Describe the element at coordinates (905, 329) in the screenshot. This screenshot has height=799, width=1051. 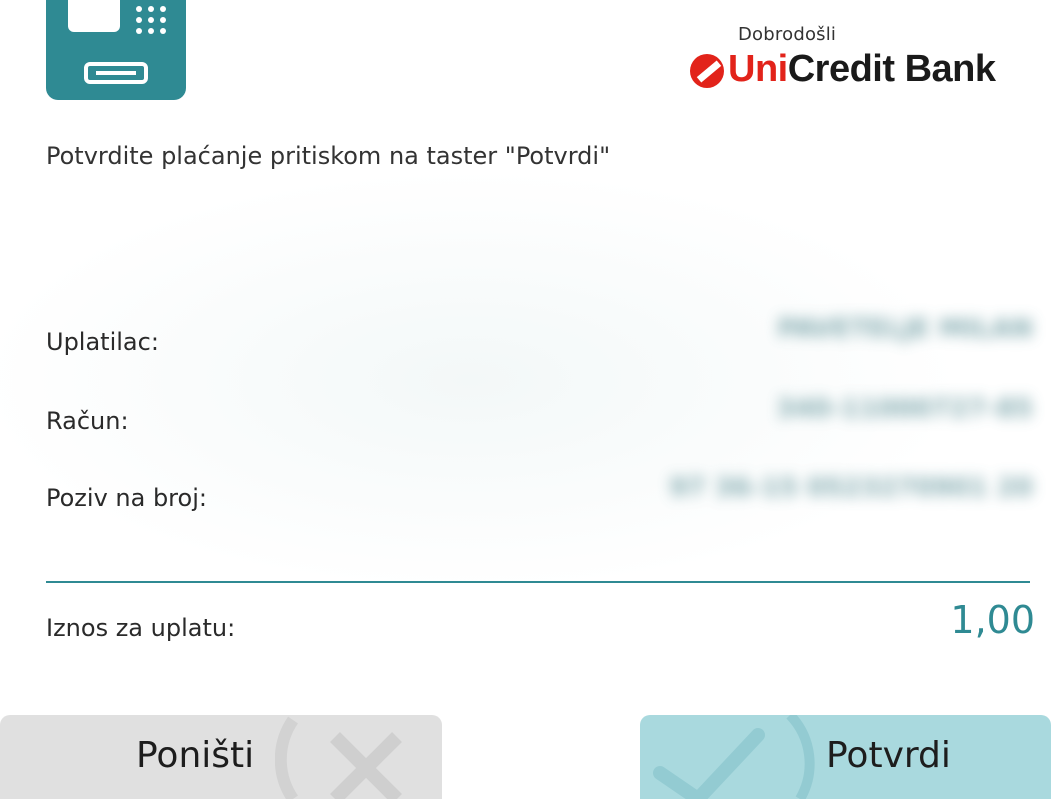
I see `payer-value: PAVETELJE MILAN` at that location.